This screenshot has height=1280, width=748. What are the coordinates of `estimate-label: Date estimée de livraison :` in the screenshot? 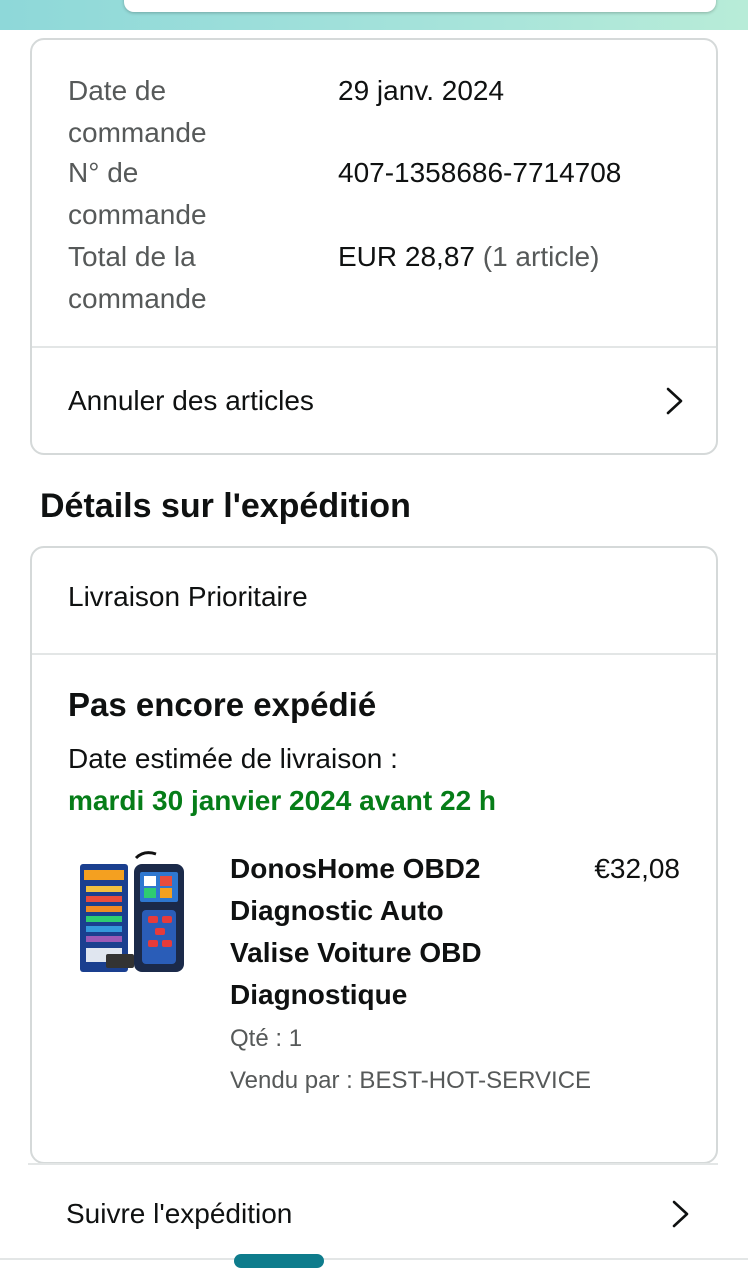 It's located at (233, 758).